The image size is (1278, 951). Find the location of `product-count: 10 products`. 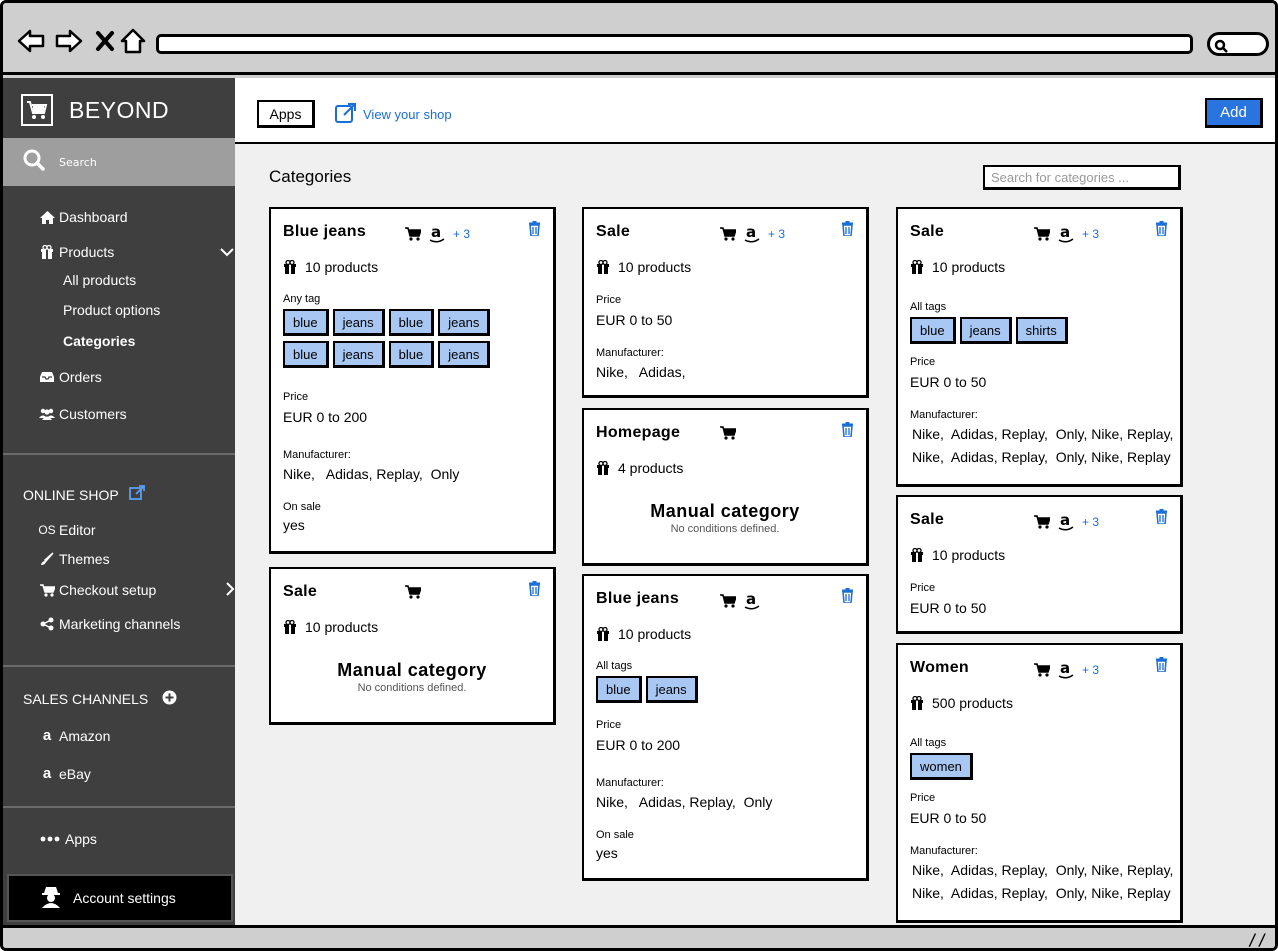

product-count: 10 products is located at coordinates (969, 267).